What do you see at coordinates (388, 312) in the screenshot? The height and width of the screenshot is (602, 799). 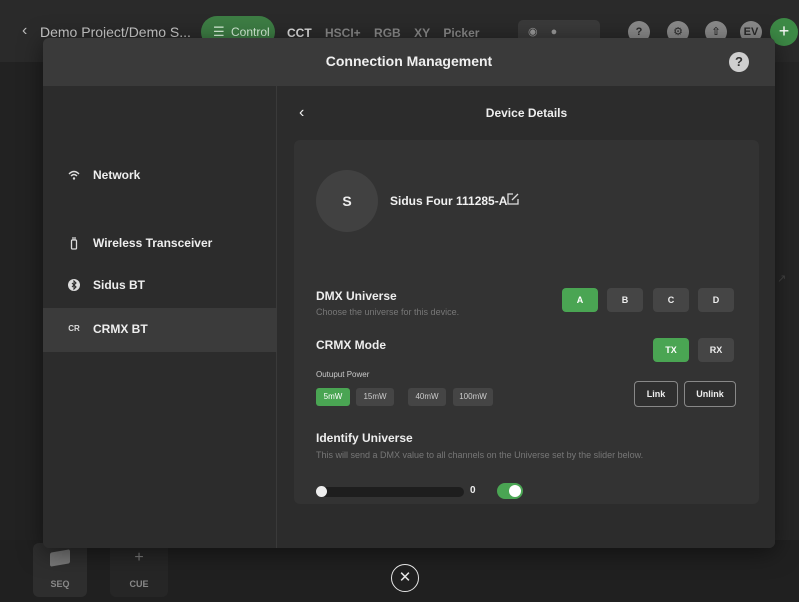 I see `dmx-universe-desc: Choose the universe for this device.` at bounding box center [388, 312].